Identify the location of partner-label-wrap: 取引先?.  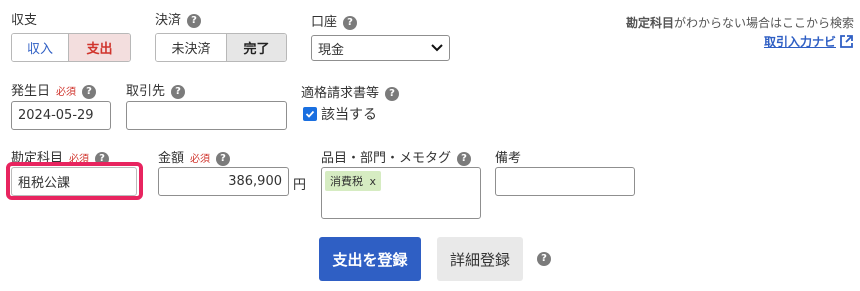
(156, 92).